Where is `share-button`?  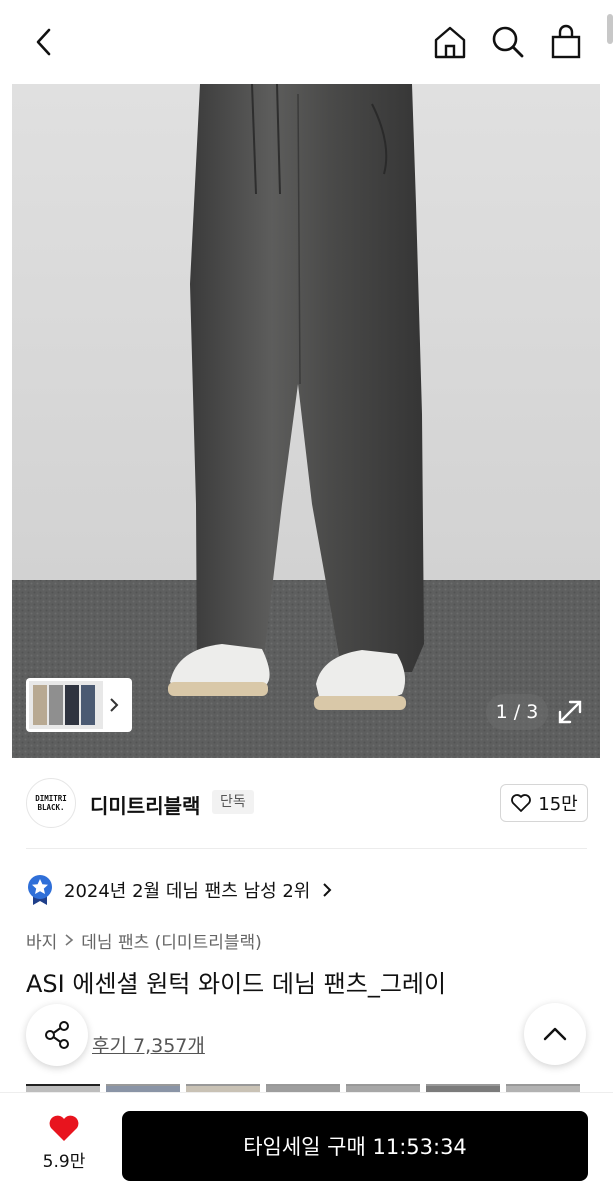
share-button is located at coordinates (57, 1035).